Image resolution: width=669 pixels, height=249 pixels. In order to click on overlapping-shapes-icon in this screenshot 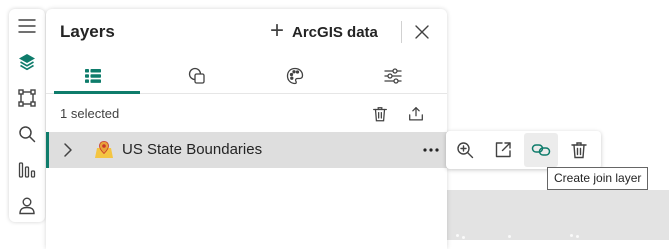, I will do `click(196, 75)`.